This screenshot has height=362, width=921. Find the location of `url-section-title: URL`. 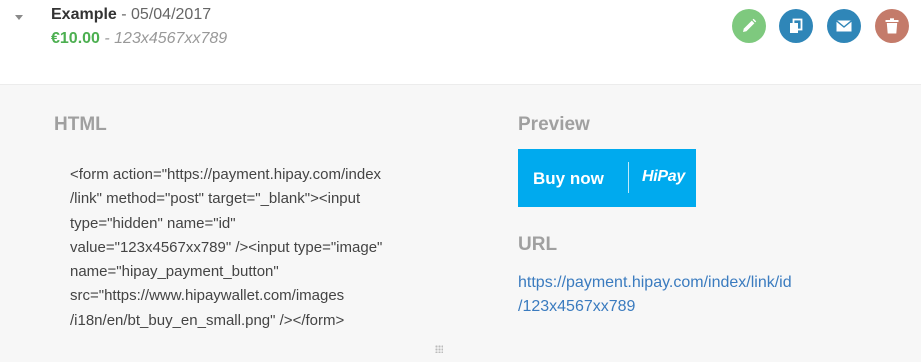

url-section-title: URL is located at coordinates (538, 244).